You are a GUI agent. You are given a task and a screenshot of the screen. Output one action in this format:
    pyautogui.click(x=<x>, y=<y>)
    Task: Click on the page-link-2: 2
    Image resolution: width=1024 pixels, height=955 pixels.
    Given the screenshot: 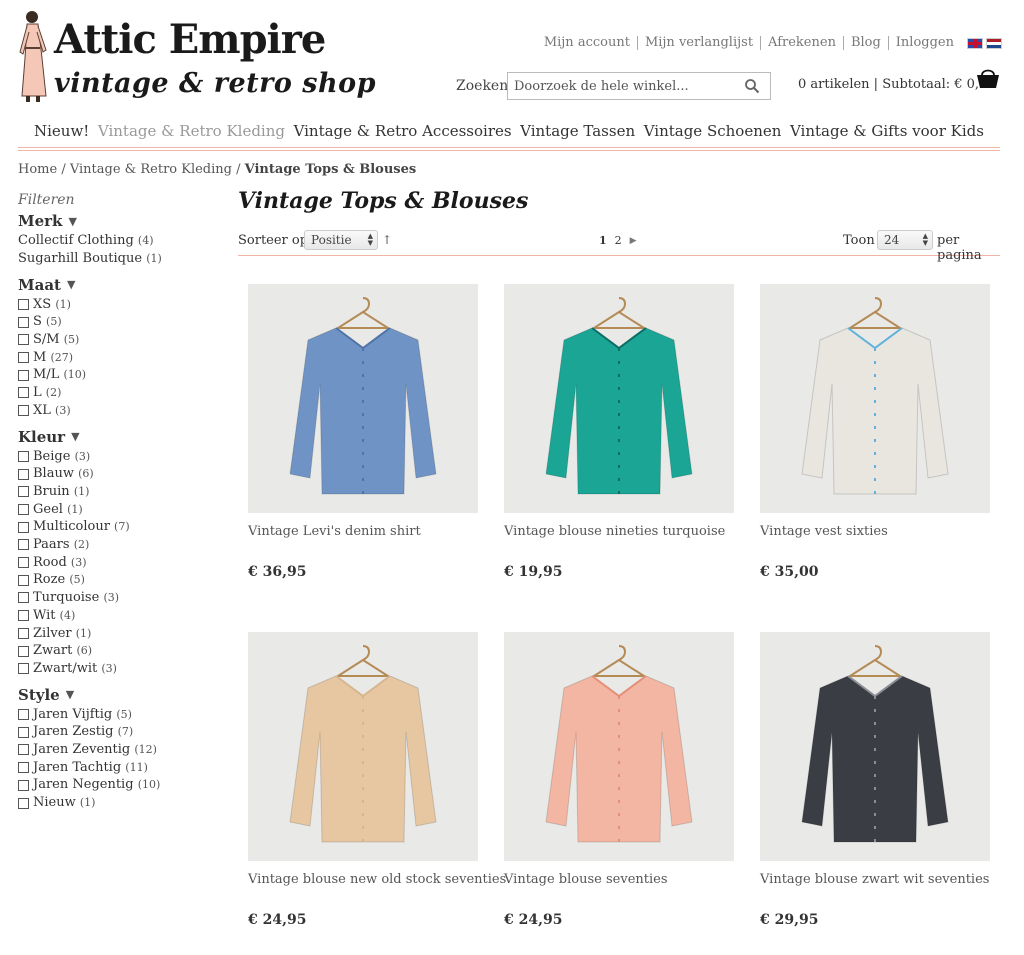 What is the action you would take?
    pyautogui.click(x=618, y=240)
    